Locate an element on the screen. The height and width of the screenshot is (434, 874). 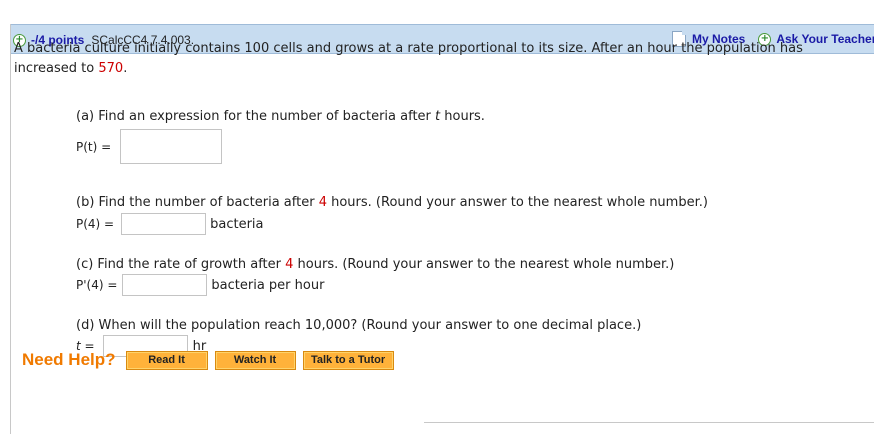
part-b-label: P(4) = is located at coordinates (95, 224).